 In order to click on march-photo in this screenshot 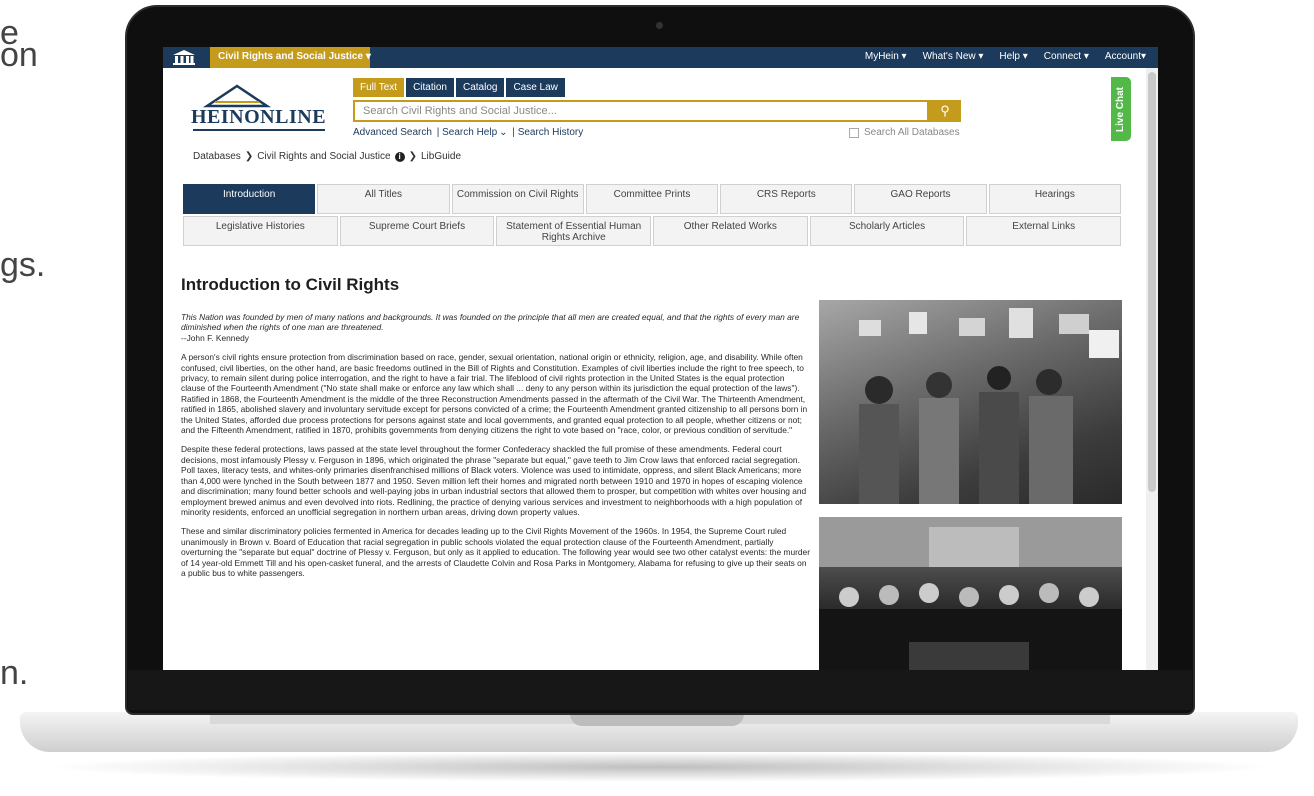, I will do `click(970, 402)`.